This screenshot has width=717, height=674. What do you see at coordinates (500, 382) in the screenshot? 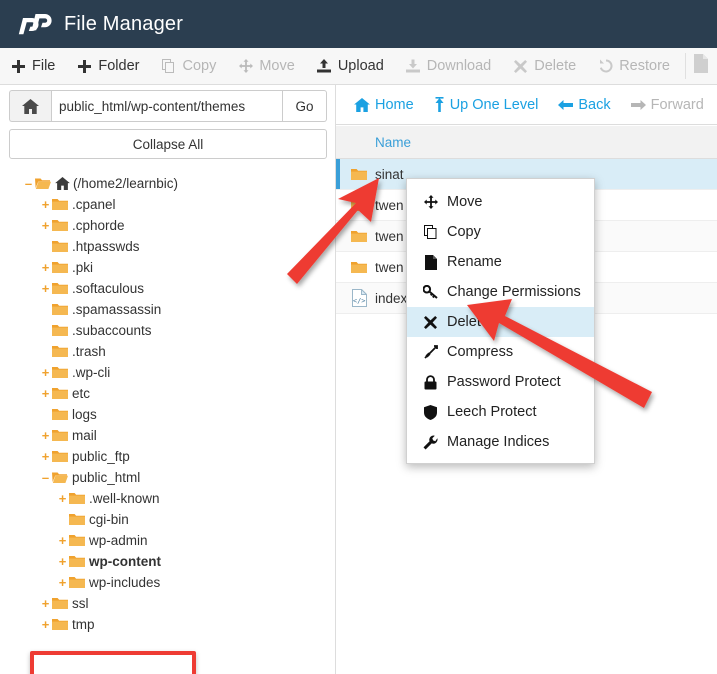
I see `context-menu-item-password-protect: Password Protect` at bounding box center [500, 382].